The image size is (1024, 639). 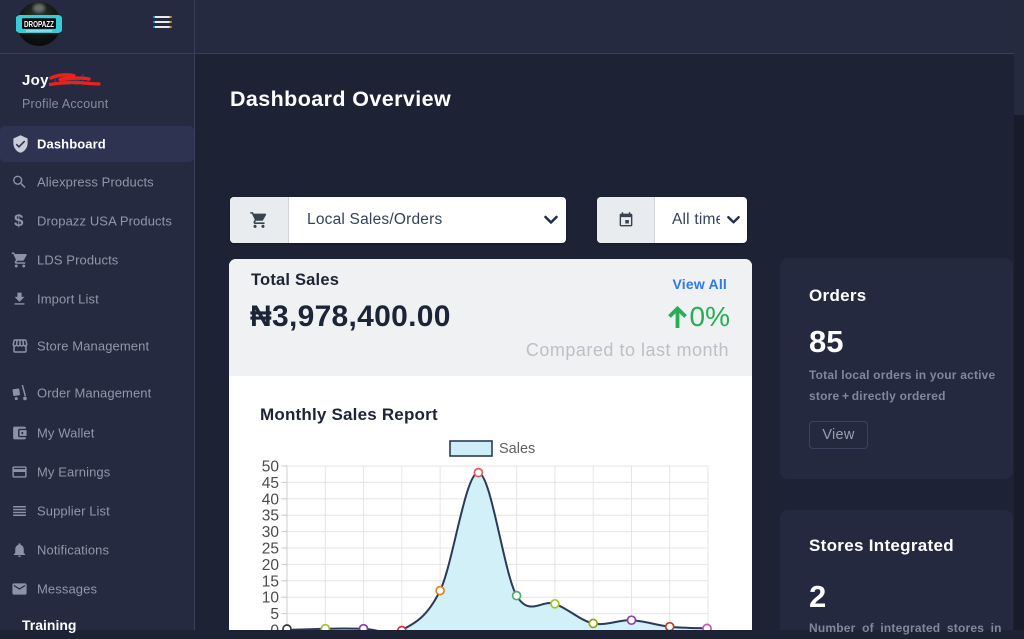 What do you see at coordinates (271, 499) in the screenshot?
I see `svg-text: 40` at bounding box center [271, 499].